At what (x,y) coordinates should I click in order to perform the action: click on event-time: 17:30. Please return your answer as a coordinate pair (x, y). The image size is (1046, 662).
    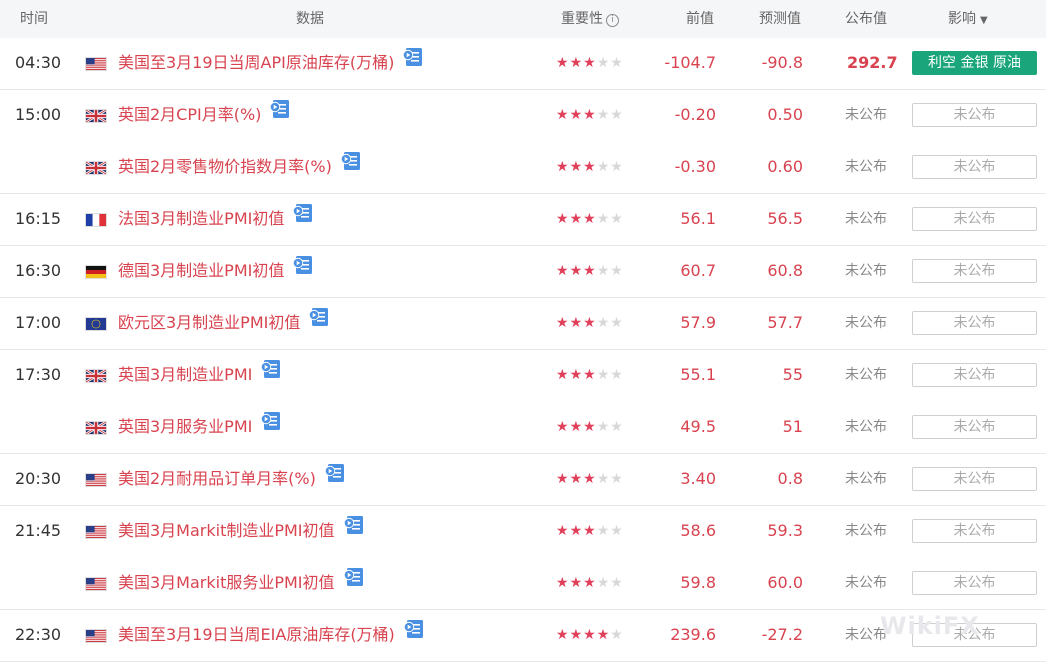
    Looking at the image, I should click on (38, 374).